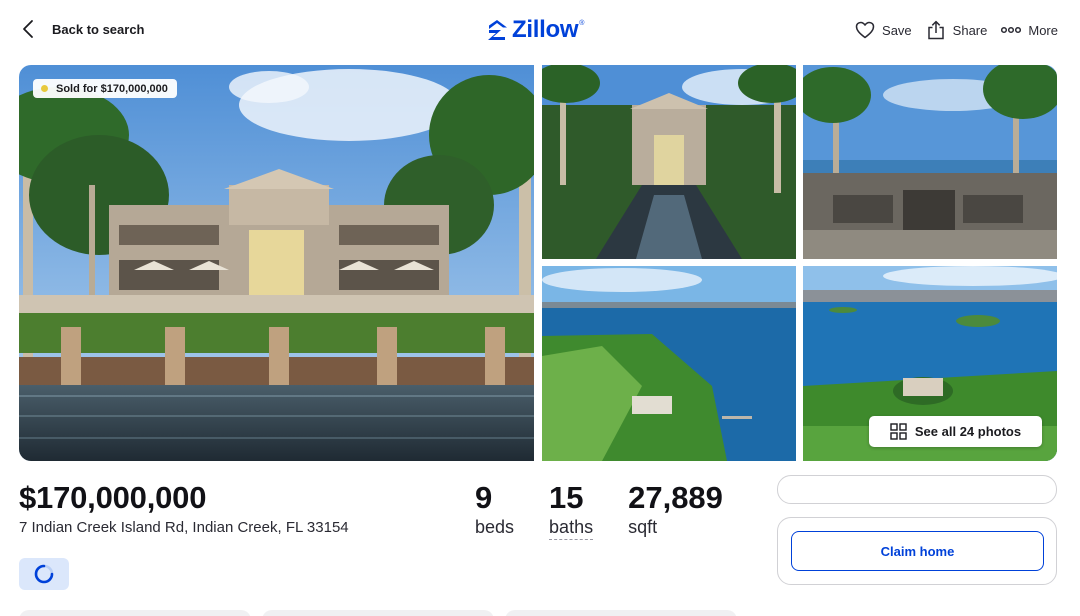 The width and height of the screenshot is (1080, 616). Describe the element at coordinates (571, 528) in the screenshot. I see `baths-label: baths` at that location.